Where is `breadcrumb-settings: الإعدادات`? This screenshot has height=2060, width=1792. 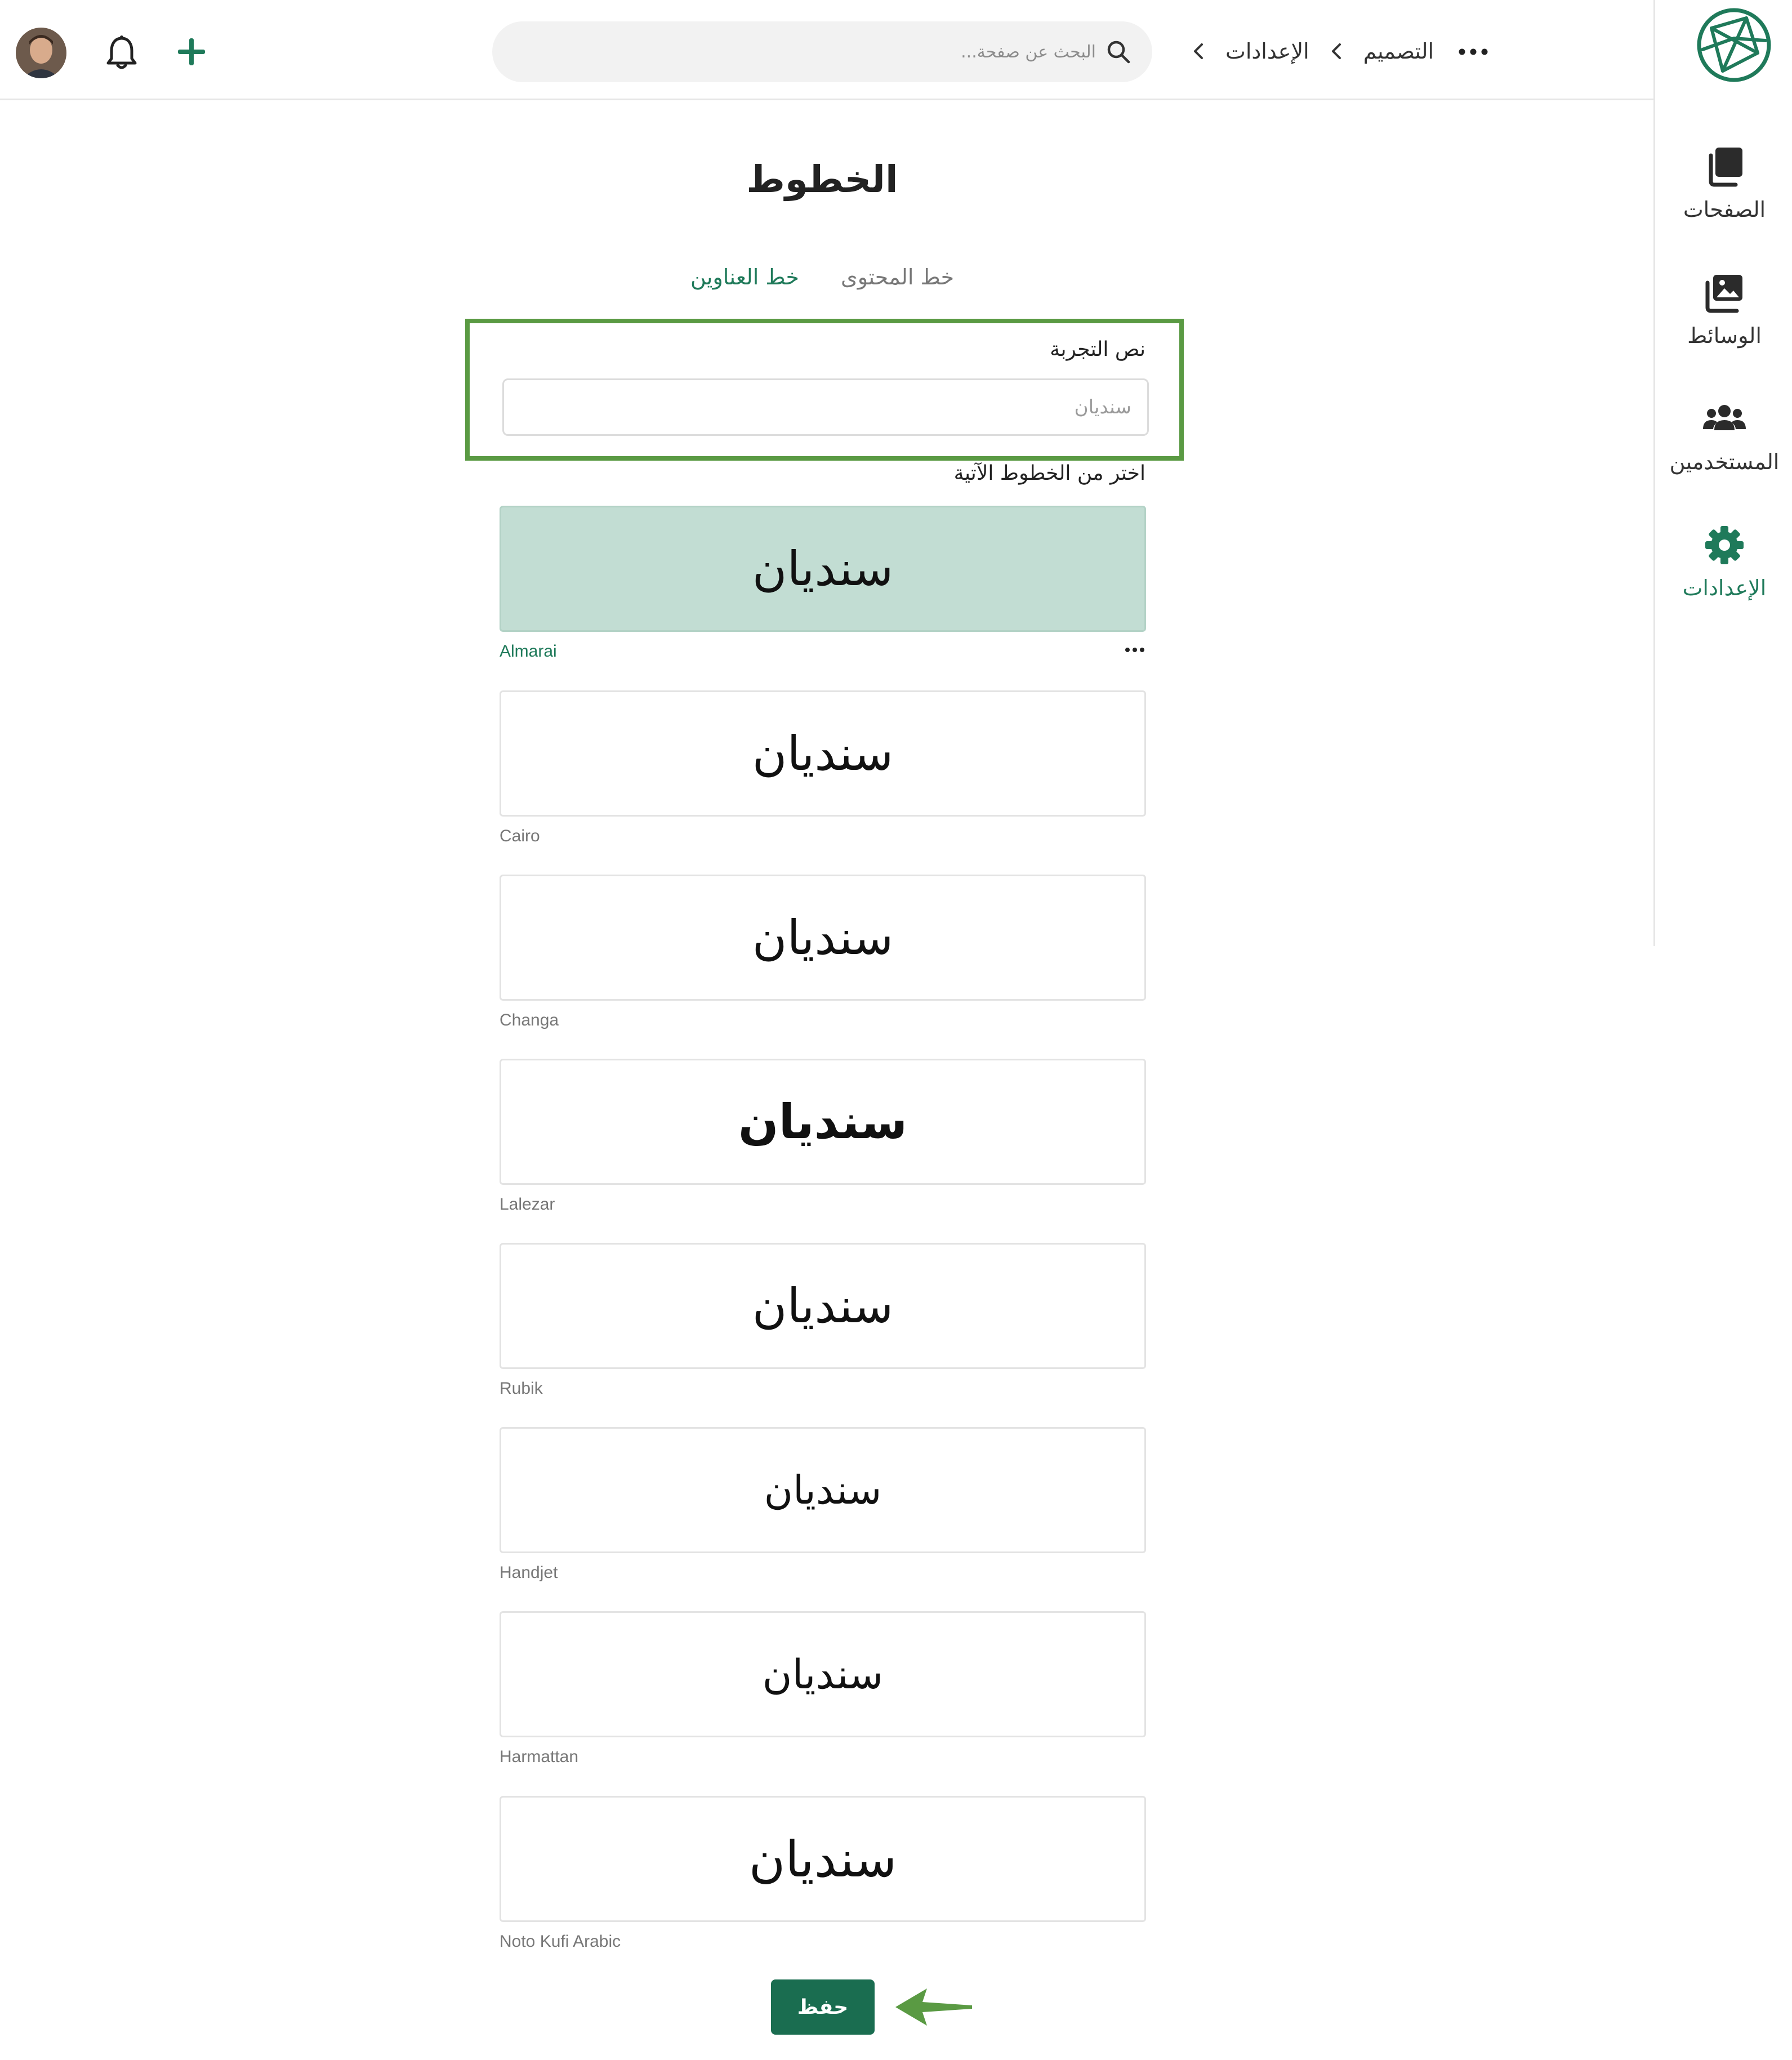 breadcrumb-settings: الإعدادات is located at coordinates (1267, 51).